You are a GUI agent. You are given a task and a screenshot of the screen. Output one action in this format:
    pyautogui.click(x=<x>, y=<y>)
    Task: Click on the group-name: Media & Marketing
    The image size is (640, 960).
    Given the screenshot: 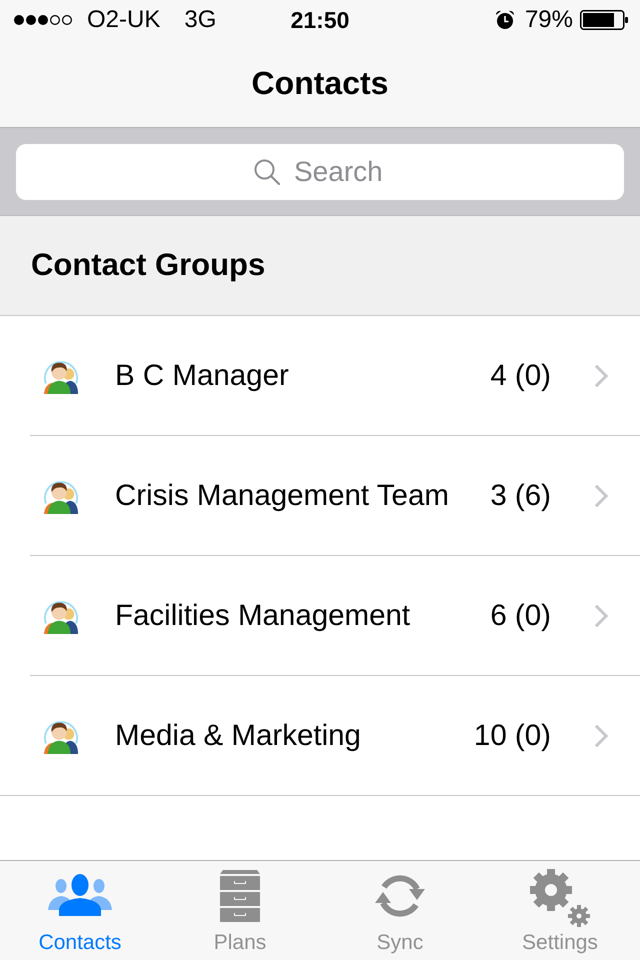 What is the action you would take?
    pyautogui.click(x=238, y=735)
    